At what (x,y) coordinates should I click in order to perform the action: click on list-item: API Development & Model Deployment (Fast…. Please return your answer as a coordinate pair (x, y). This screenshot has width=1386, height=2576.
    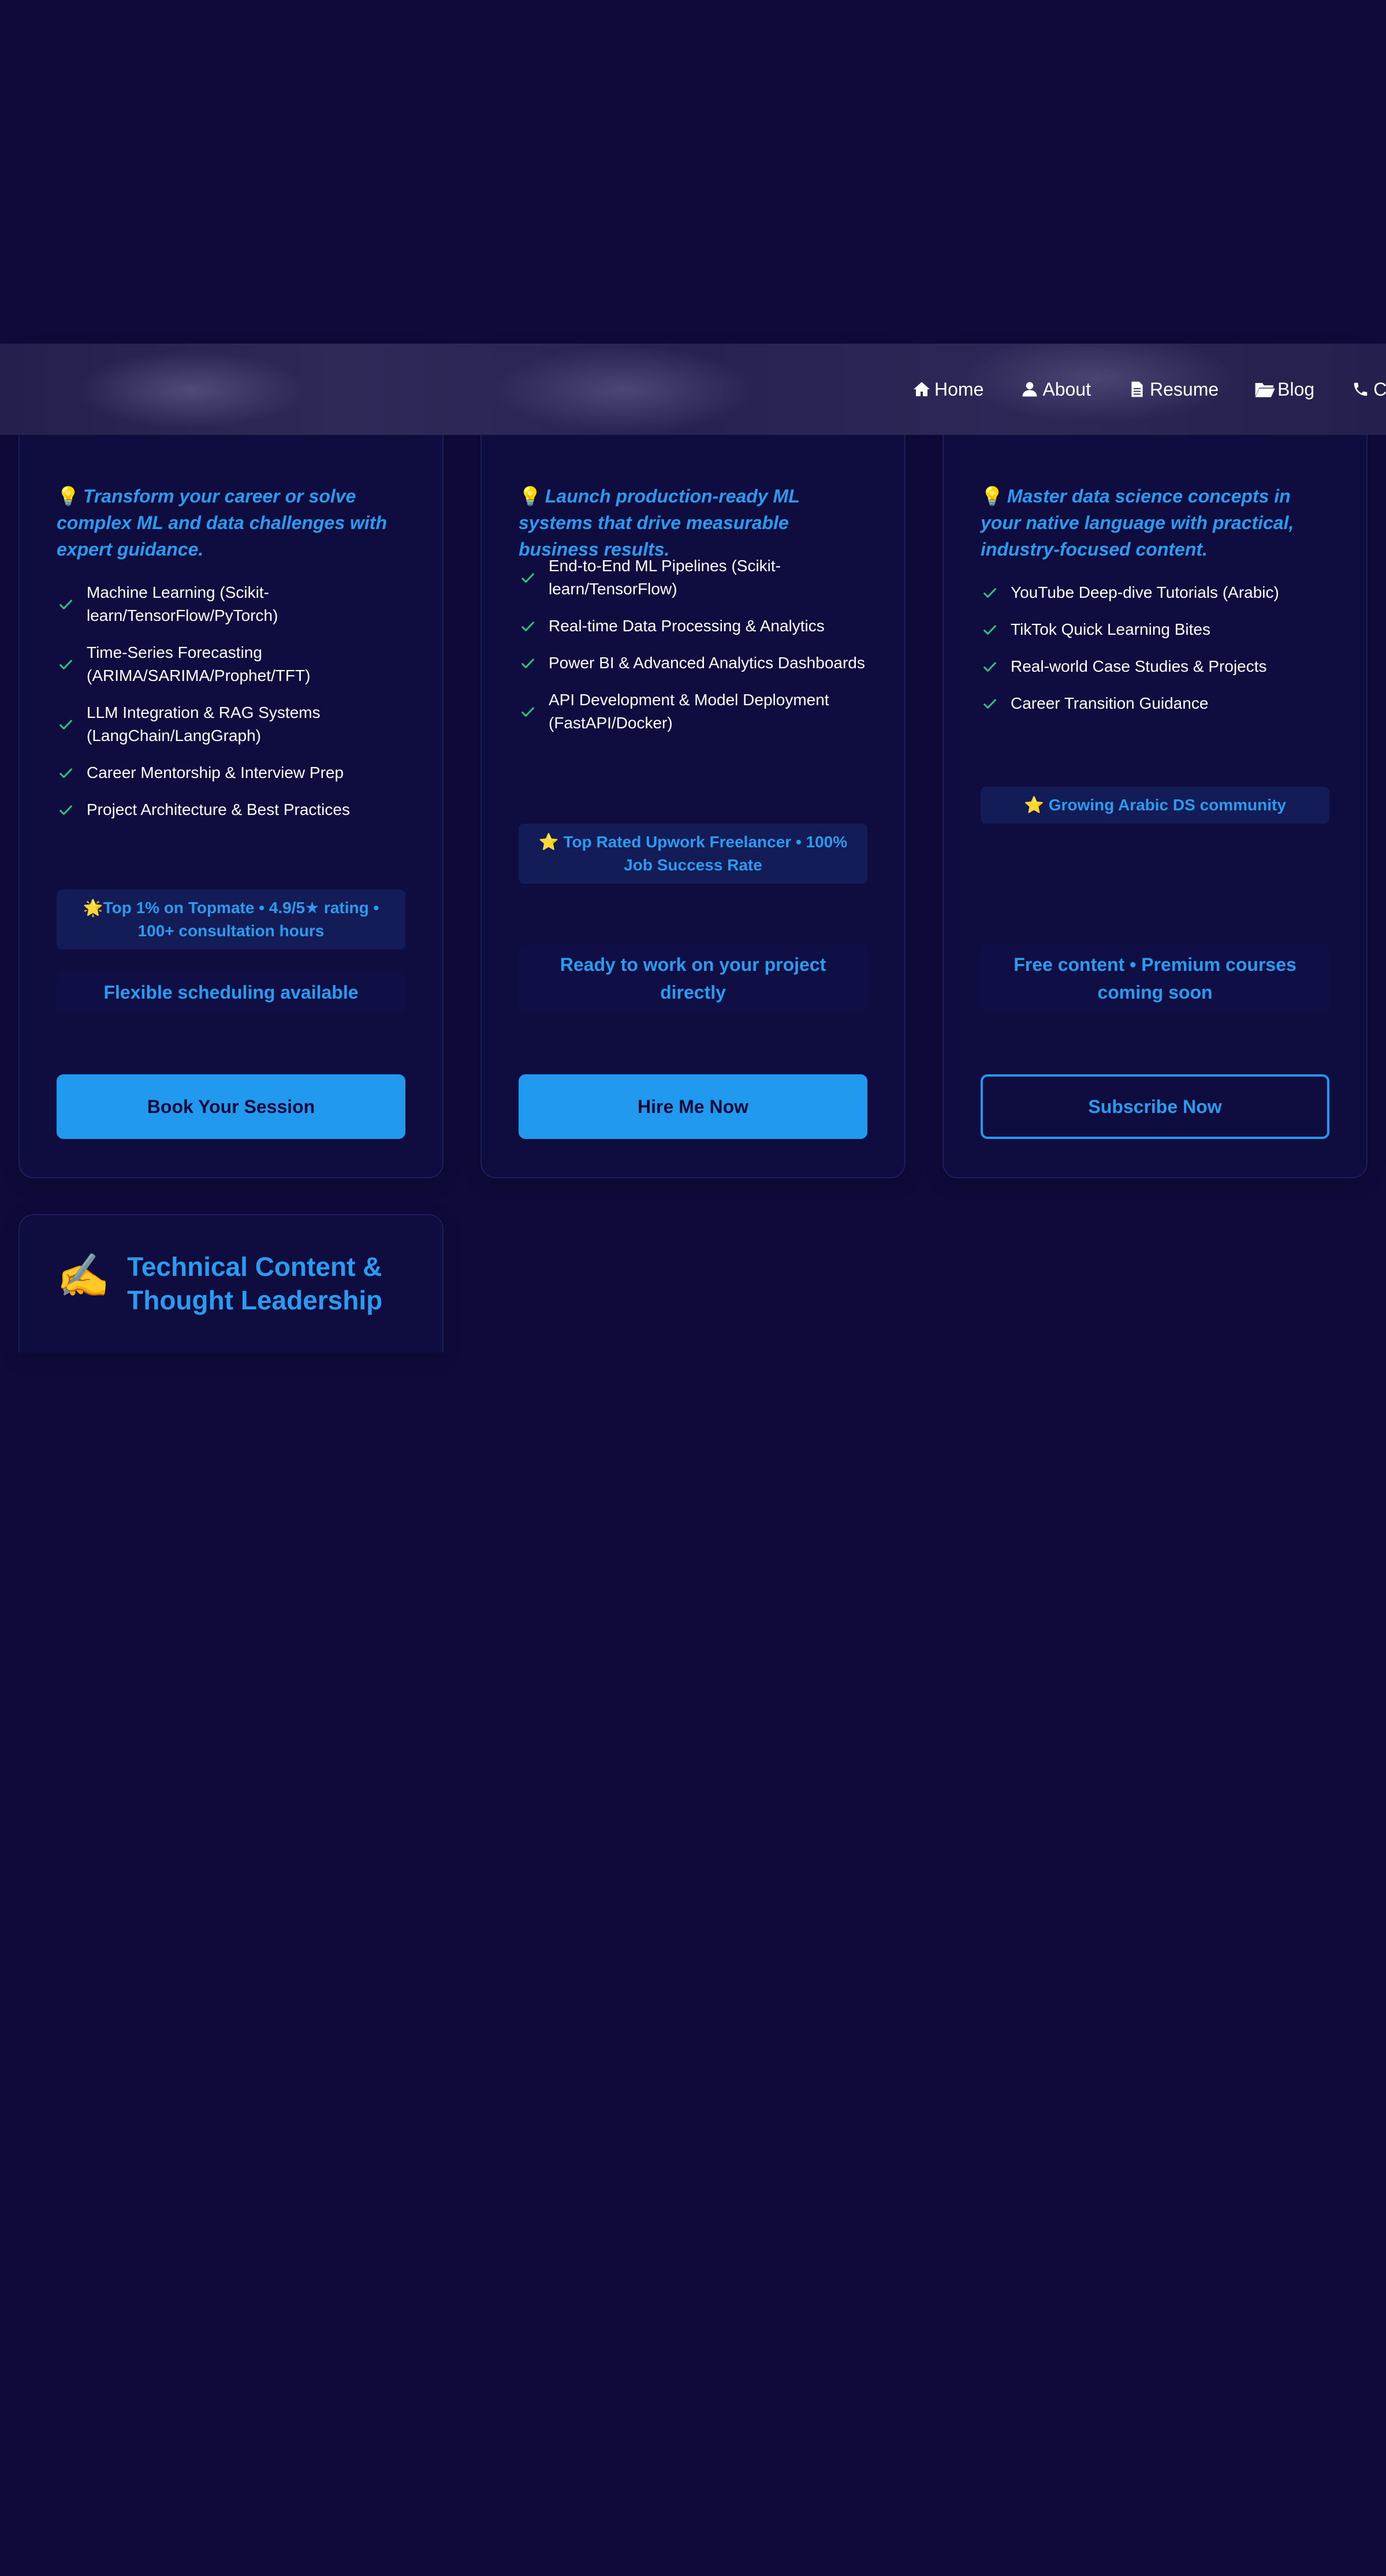
    Looking at the image, I should click on (698, 711).